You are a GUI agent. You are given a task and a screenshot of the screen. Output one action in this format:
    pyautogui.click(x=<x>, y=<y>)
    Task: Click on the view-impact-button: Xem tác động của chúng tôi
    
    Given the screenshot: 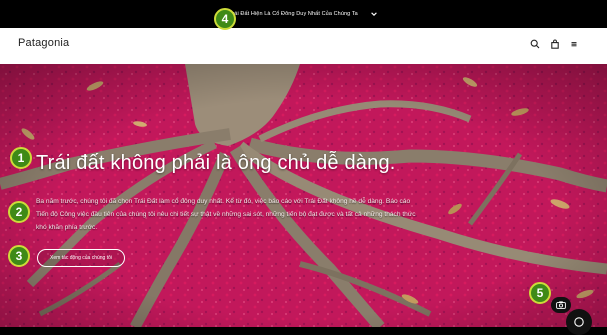 What is the action you would take?
    pyautogui.click(x=81, y=258)
    